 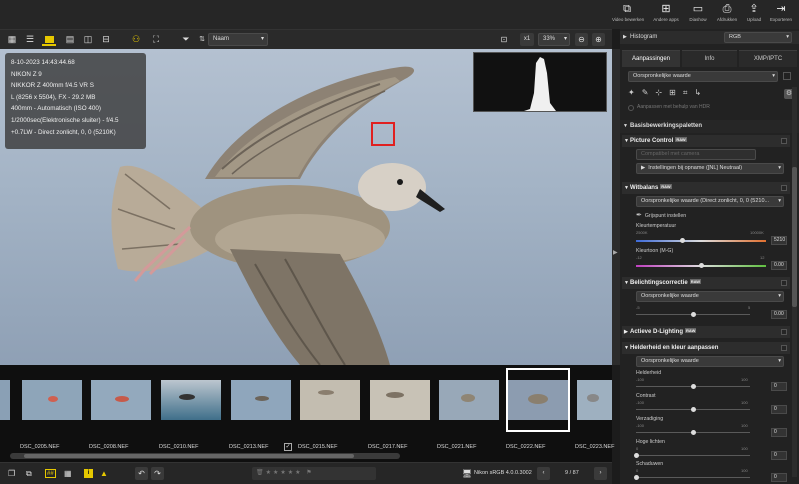 What do you see at coordinates (156, 39) in the screenshot?
I see `fullscreen-icon: ⛶` at bounding box center [156, 39].